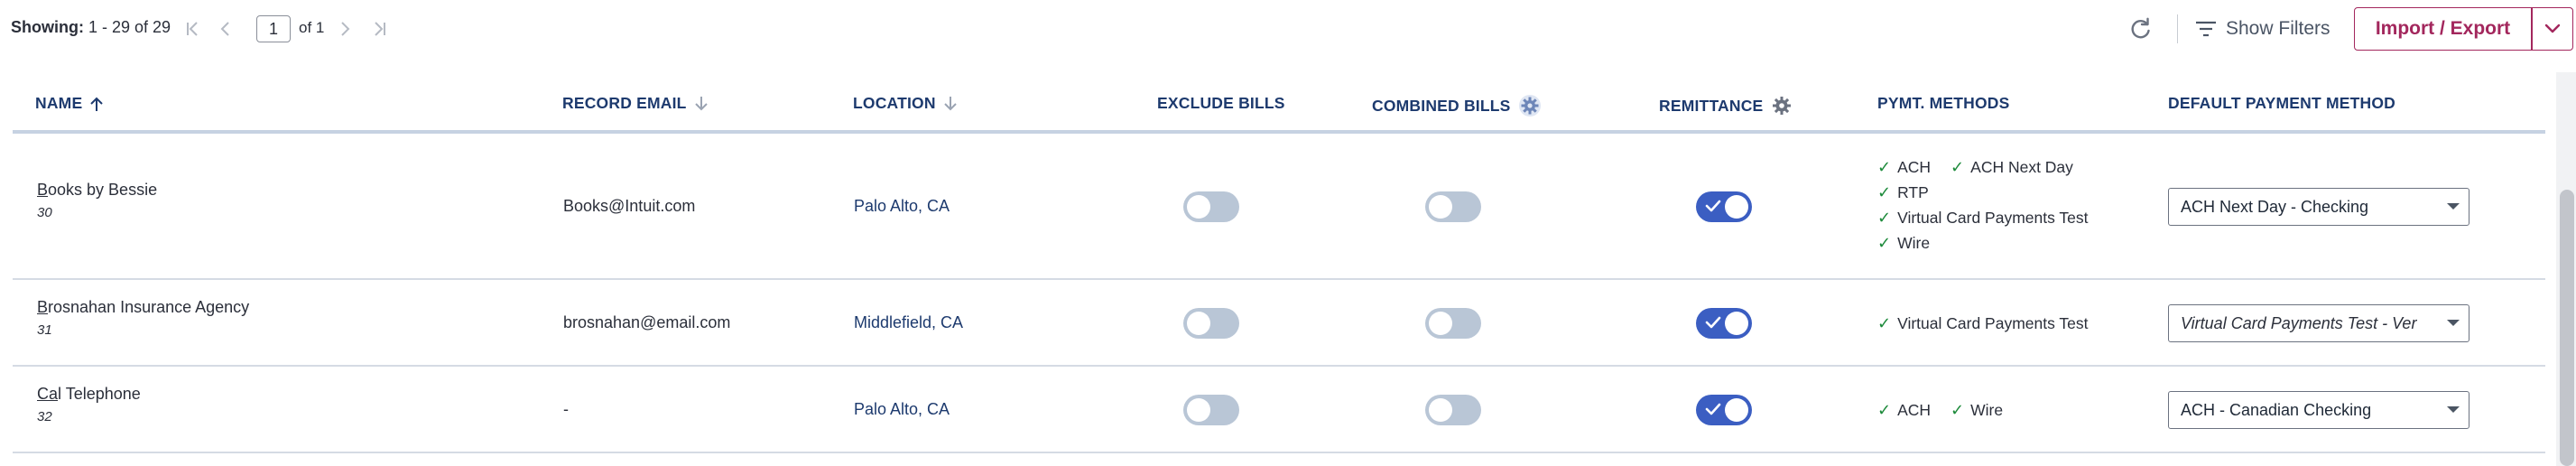  I want to click on vendor-number: 32, so click(44, 416).